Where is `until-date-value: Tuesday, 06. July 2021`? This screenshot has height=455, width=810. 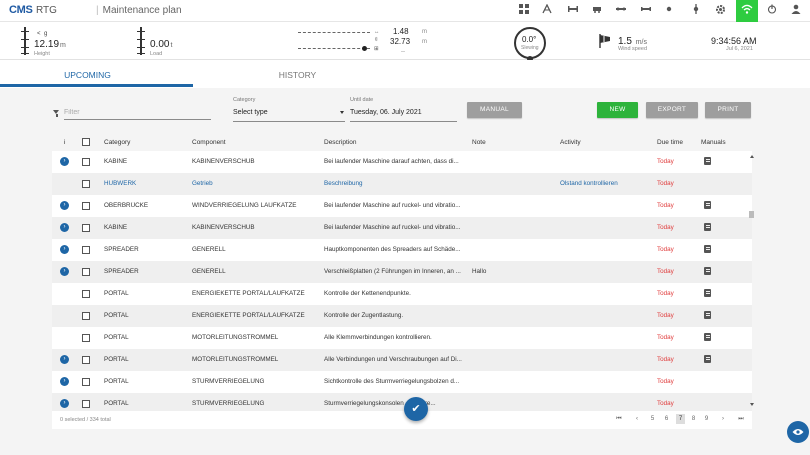
until-date-value: Tuesday, 06. July 2021 is located at coordinates (386, 112).